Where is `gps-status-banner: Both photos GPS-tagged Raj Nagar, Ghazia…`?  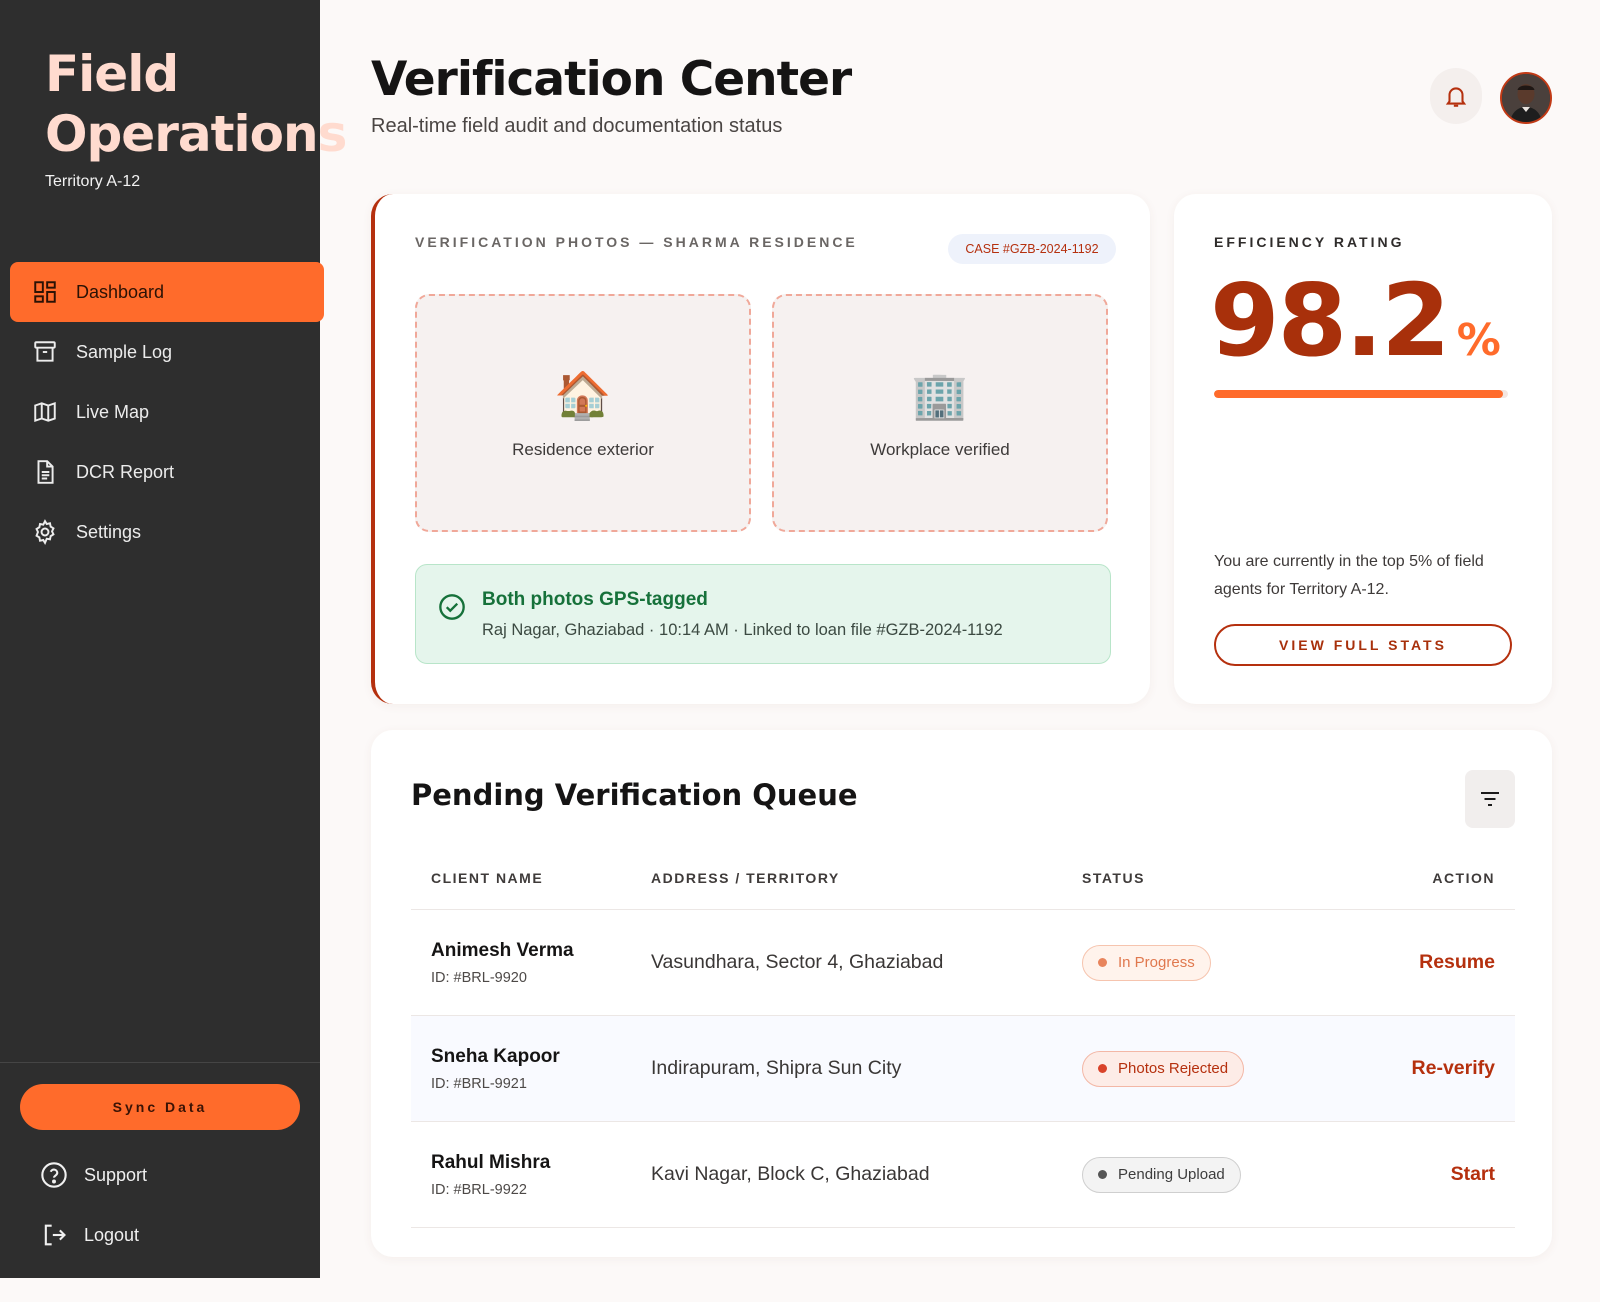
gps-status-banner: Both photos GPS-tagged Raj Nagar, Ghazia… is located at coordinates (763, 614).